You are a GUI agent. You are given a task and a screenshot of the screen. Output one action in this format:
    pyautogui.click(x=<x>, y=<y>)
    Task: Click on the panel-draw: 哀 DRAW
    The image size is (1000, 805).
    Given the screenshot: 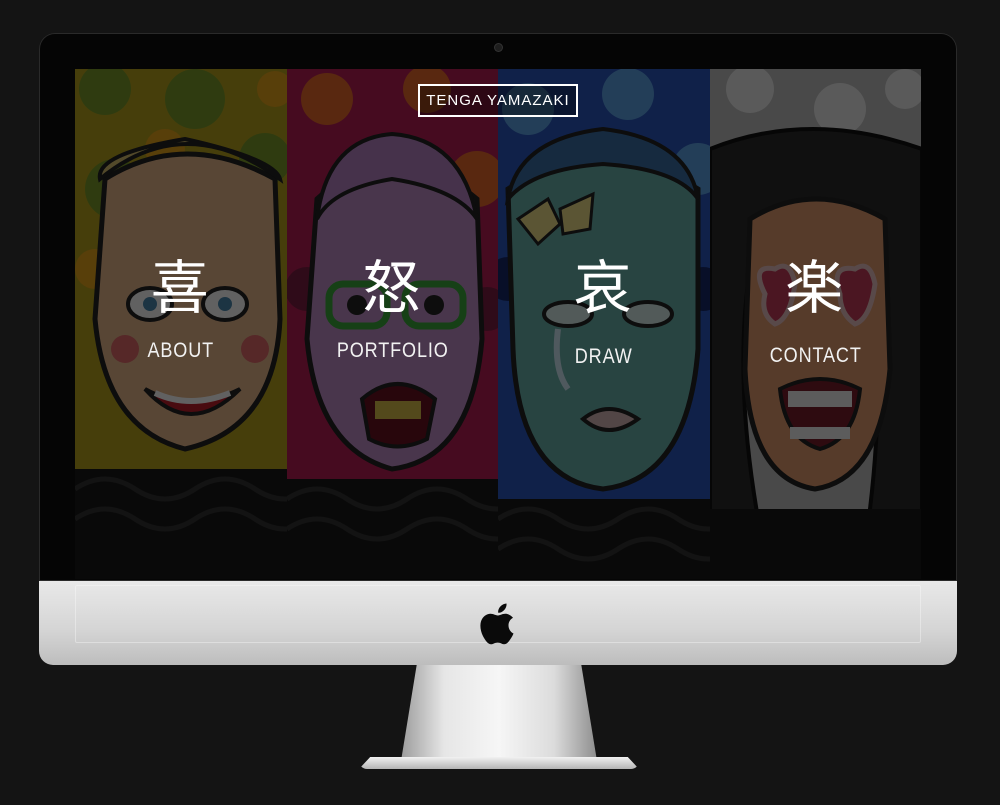 What is the action you would take?
    pyautogui.click(x=604, y=324)
    